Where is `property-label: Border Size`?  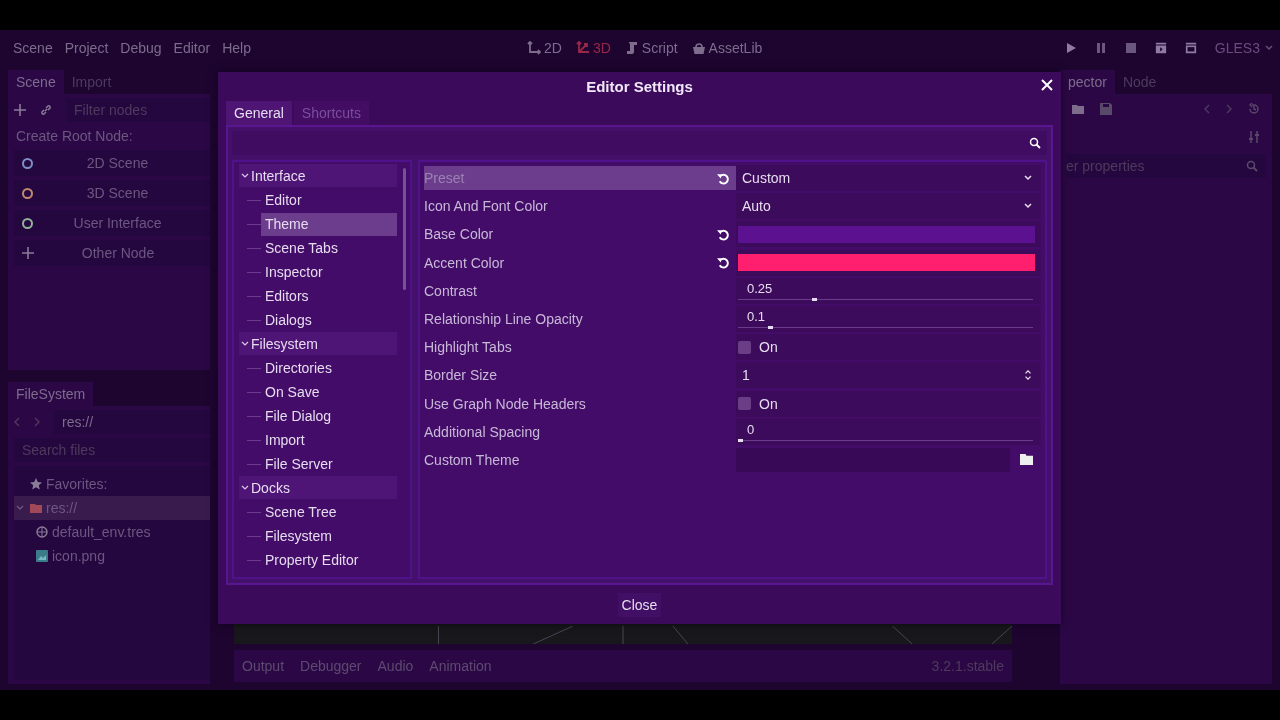
property-label: Border Size is located at coordinates (461, 375).